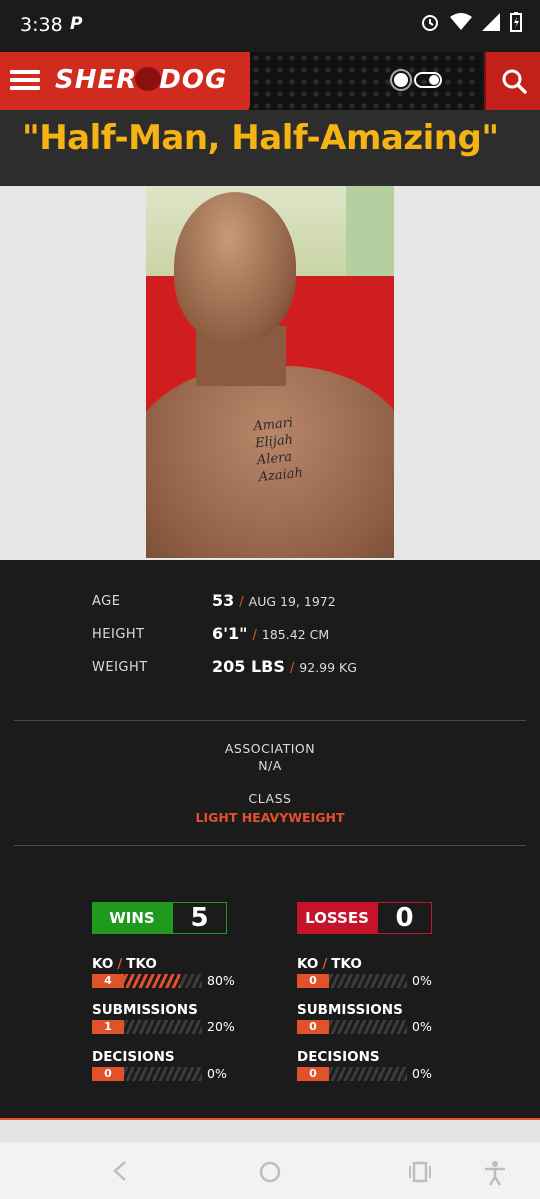  Describe the element at coordinates (428, 80) in the screenshot. I see `toggle-switch` at that location.